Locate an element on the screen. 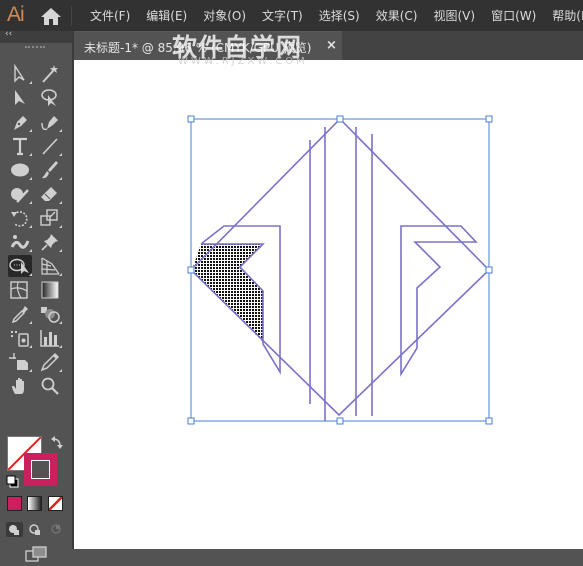 The width and height of the screenshot is (583, 566). watermark-url: WWW.RJZXW.COM is located at coordinates (243, 61).